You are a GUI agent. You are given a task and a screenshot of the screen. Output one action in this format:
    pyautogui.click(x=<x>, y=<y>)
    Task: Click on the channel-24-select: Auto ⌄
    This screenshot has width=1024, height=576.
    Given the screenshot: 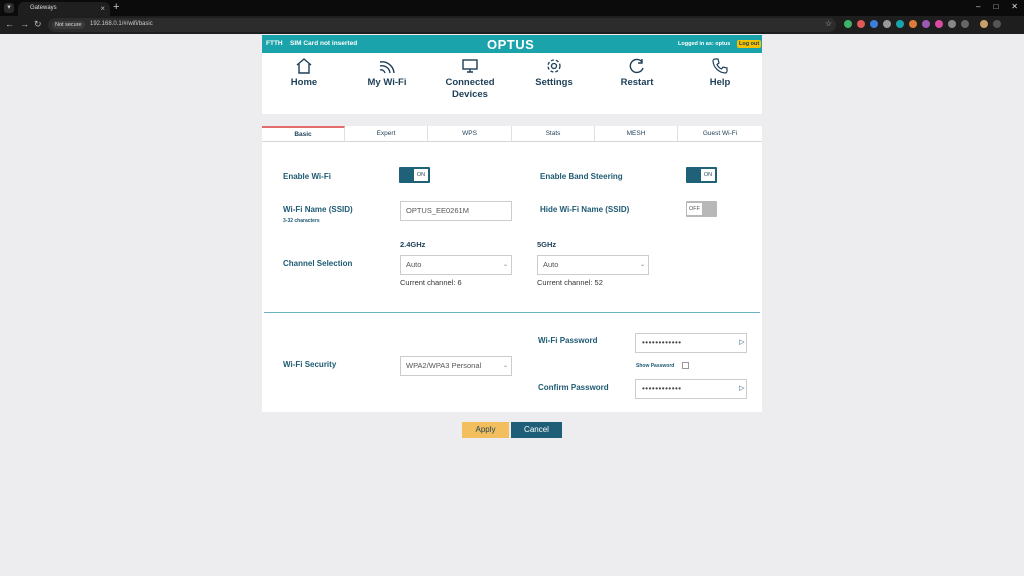 What is the action you would take?
    pyautogui.click(x=456, y=265)
    